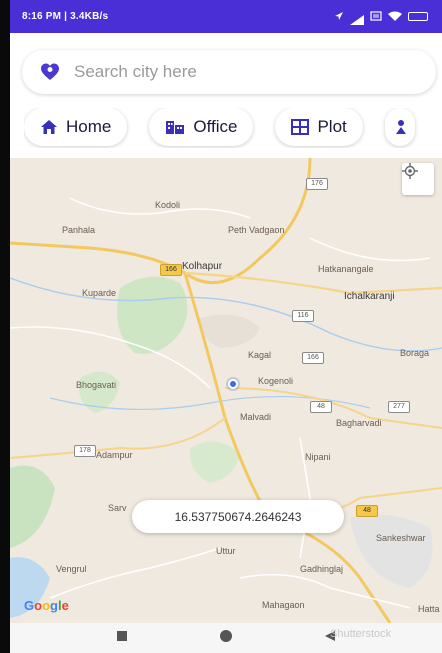 The width and height of the screenshot is (442, 653). I want to click on map-label-kagal: Kagal, so click(260, 355).